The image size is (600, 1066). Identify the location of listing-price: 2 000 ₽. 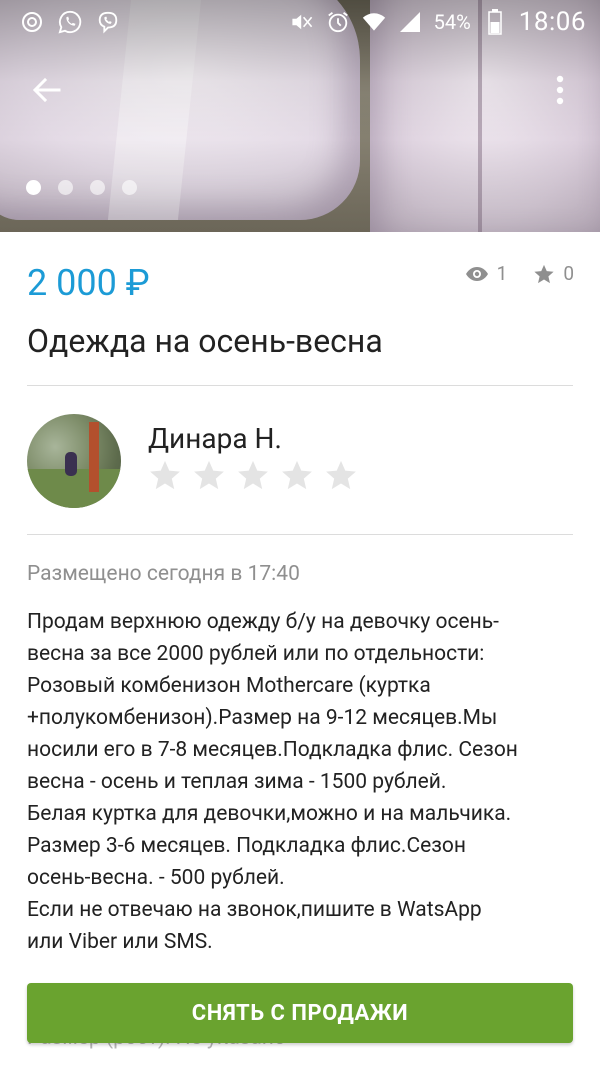
(88, 283).